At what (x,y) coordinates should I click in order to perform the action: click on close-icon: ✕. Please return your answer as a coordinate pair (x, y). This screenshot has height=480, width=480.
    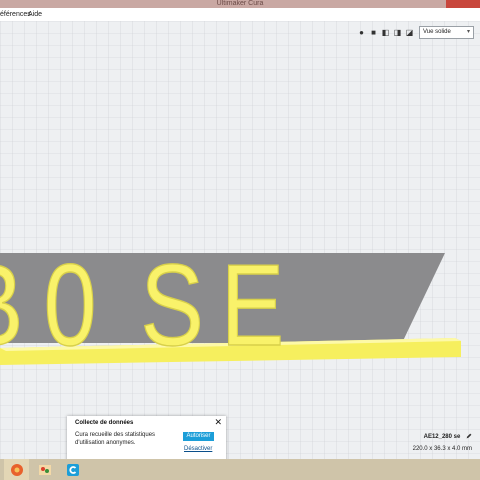
    Looking at the image, I should click on (218, 422).